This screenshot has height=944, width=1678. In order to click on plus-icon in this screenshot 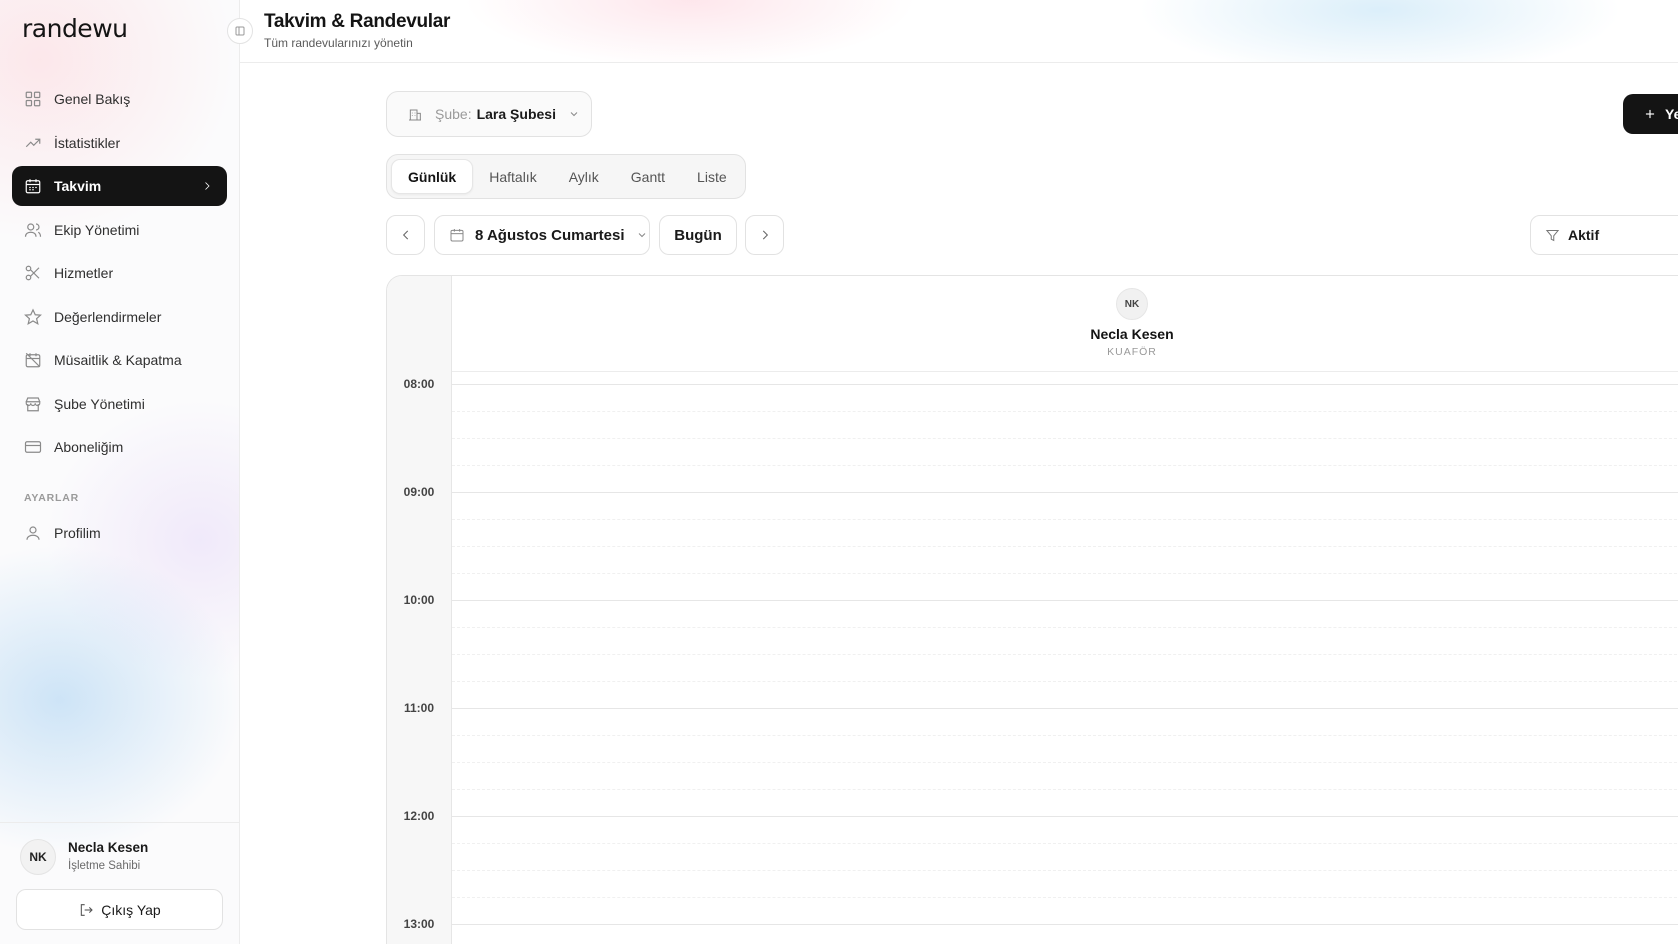, I will do `click(1650, 114)`.